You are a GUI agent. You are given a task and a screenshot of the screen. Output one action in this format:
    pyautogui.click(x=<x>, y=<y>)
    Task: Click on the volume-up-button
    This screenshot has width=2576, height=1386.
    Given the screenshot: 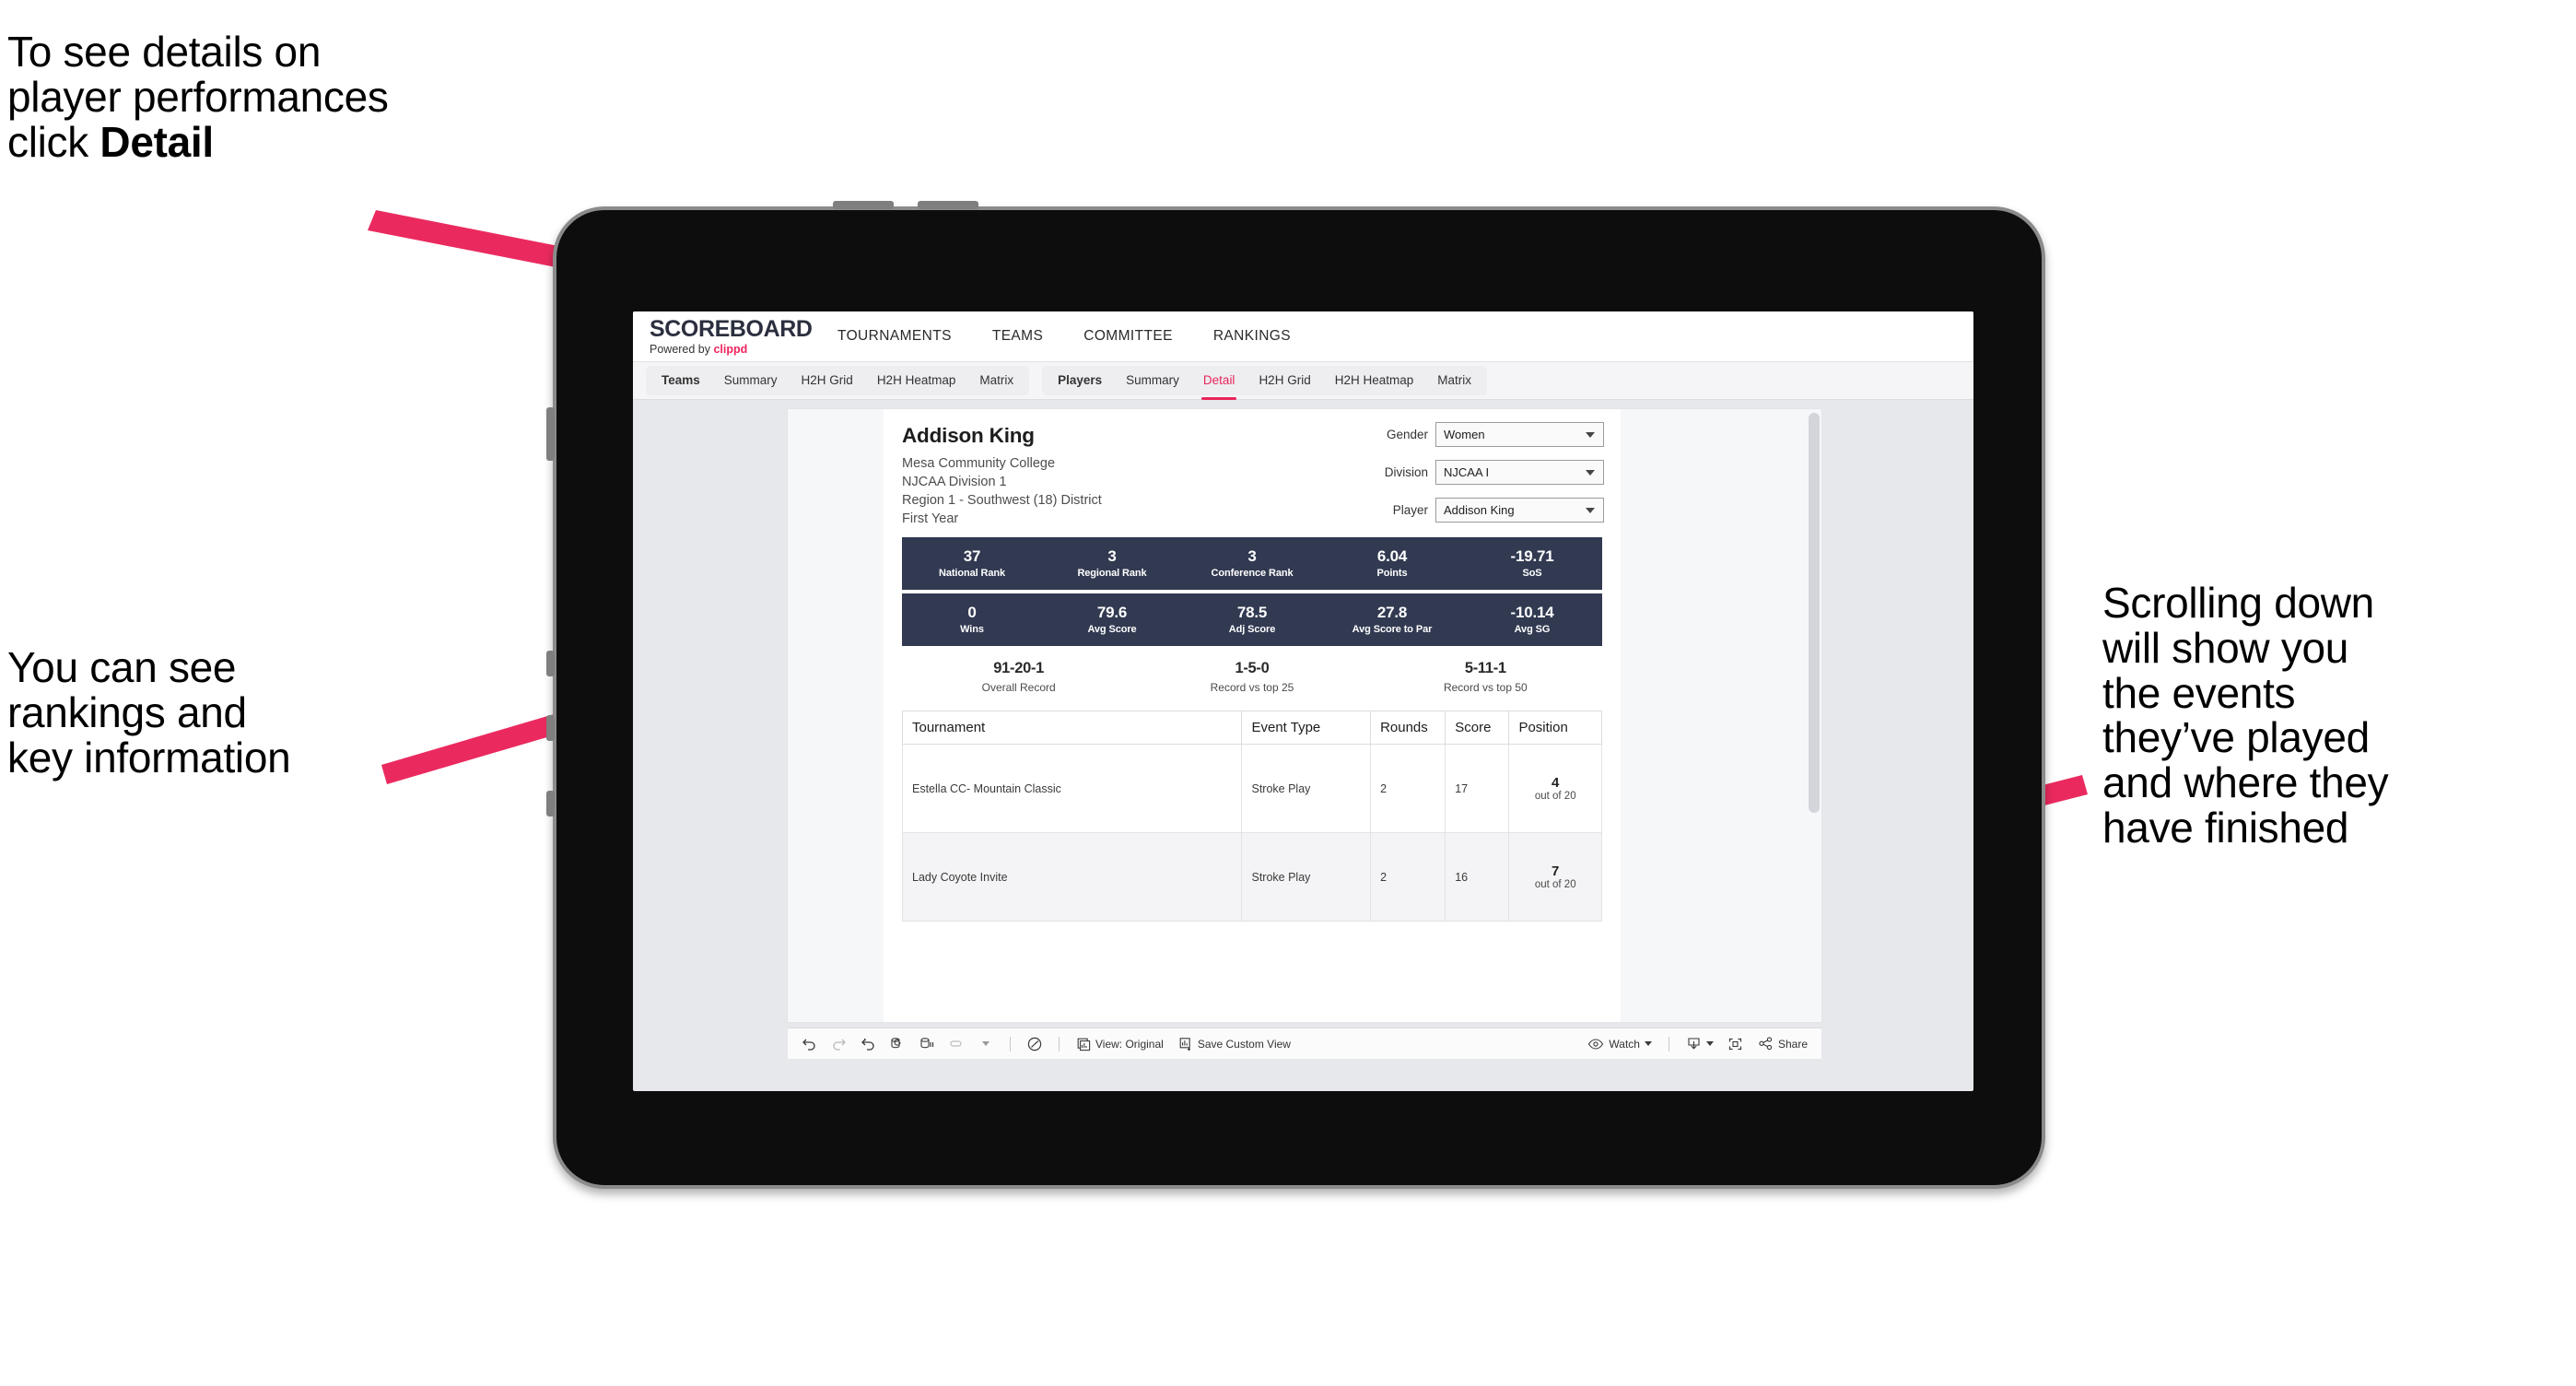 What is the action you would take?
    pyautogui.click(x=863, y=205)
    